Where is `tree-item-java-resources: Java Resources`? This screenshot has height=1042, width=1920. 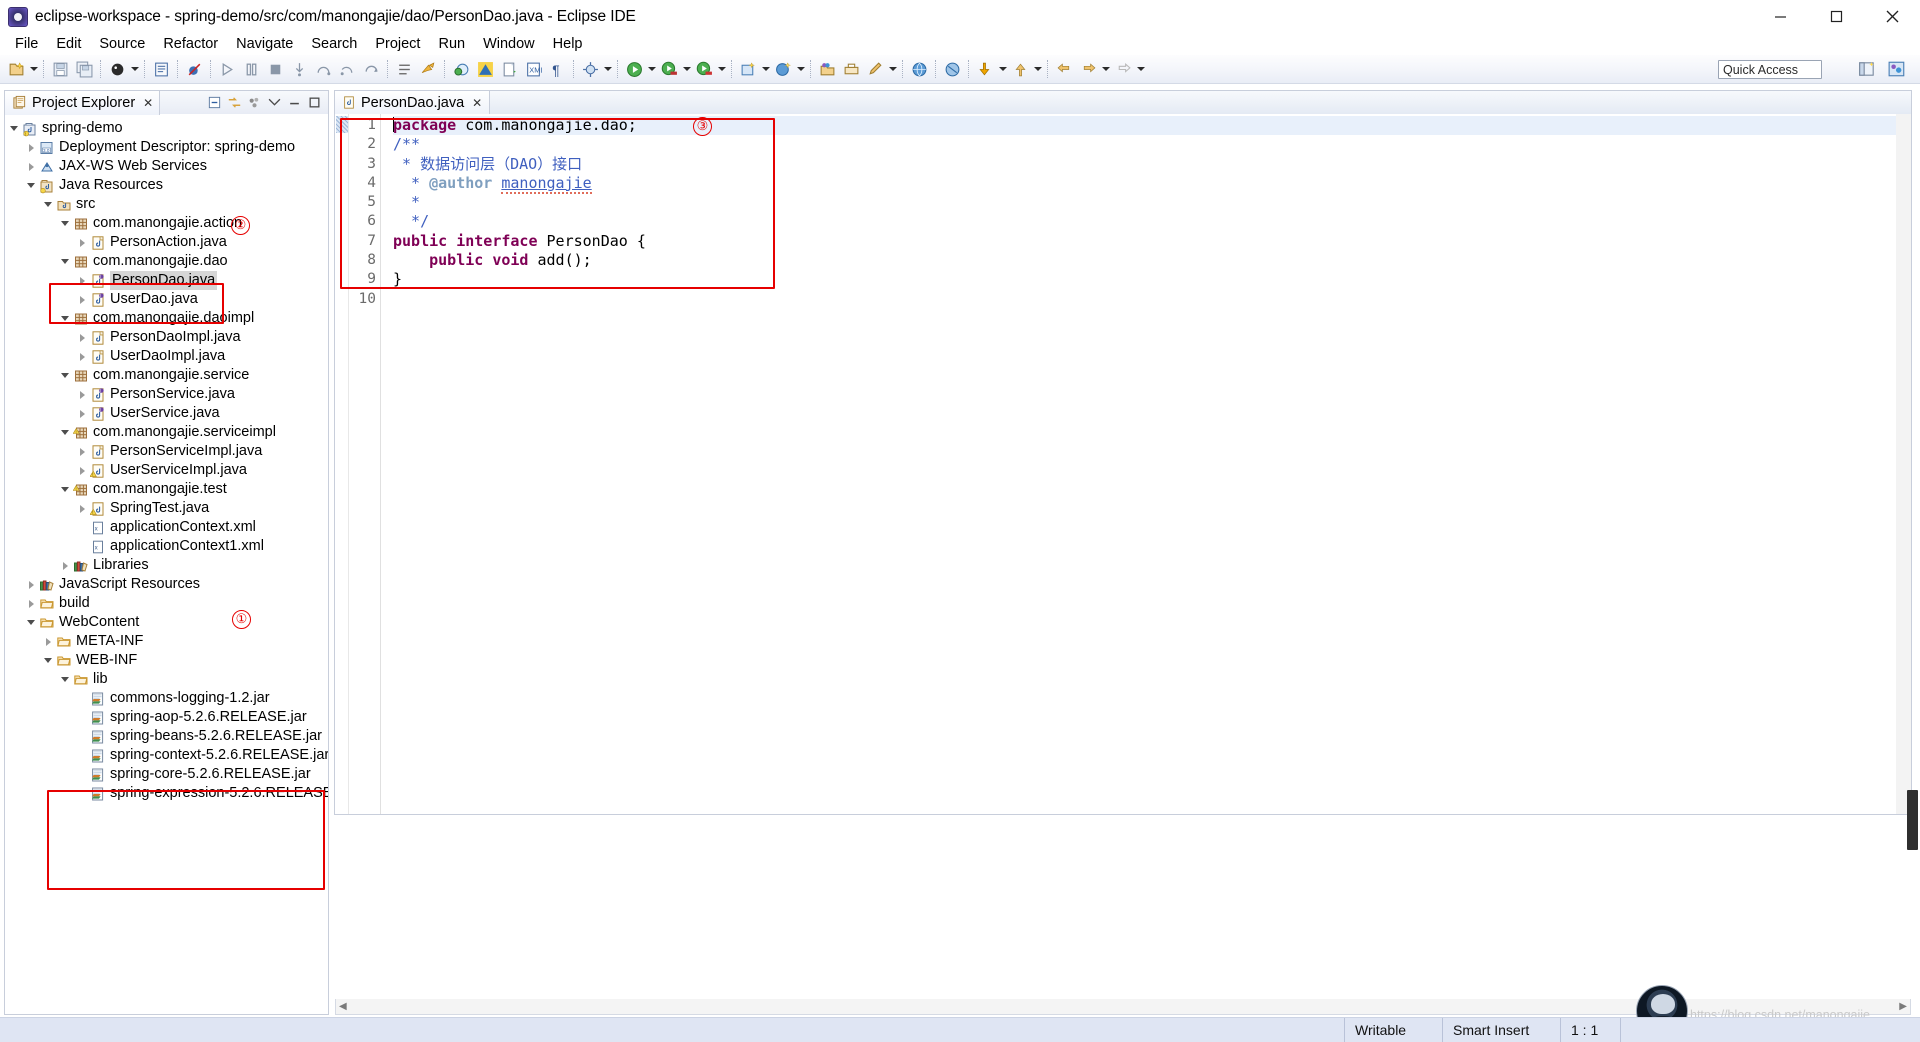
tree-item-java-resources: Java Resources is located at coordinates (166, 185).